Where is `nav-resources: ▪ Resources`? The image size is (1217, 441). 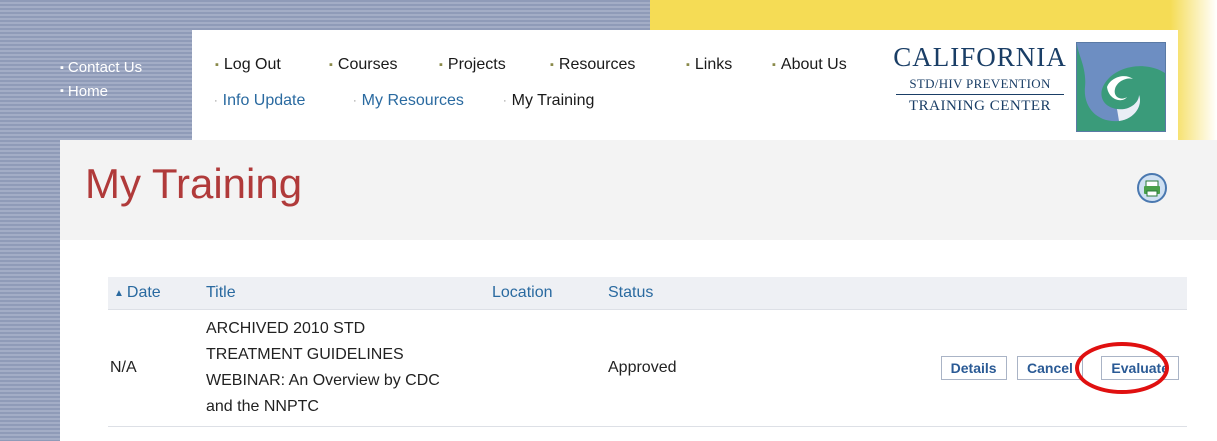
nav-resources: ▪ Resources is located at coordinates (592, 65).